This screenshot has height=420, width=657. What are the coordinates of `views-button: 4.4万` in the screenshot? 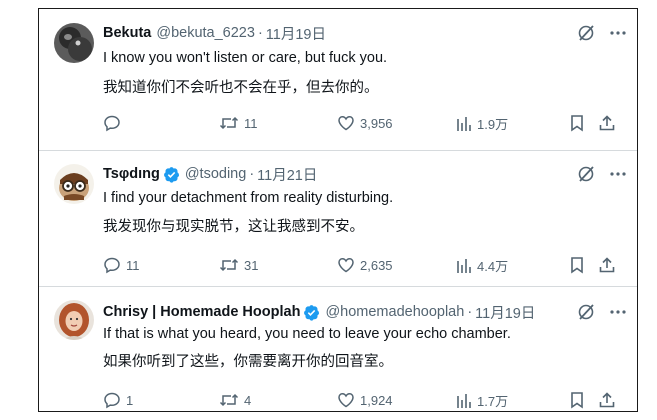 It's located at (482, 265).